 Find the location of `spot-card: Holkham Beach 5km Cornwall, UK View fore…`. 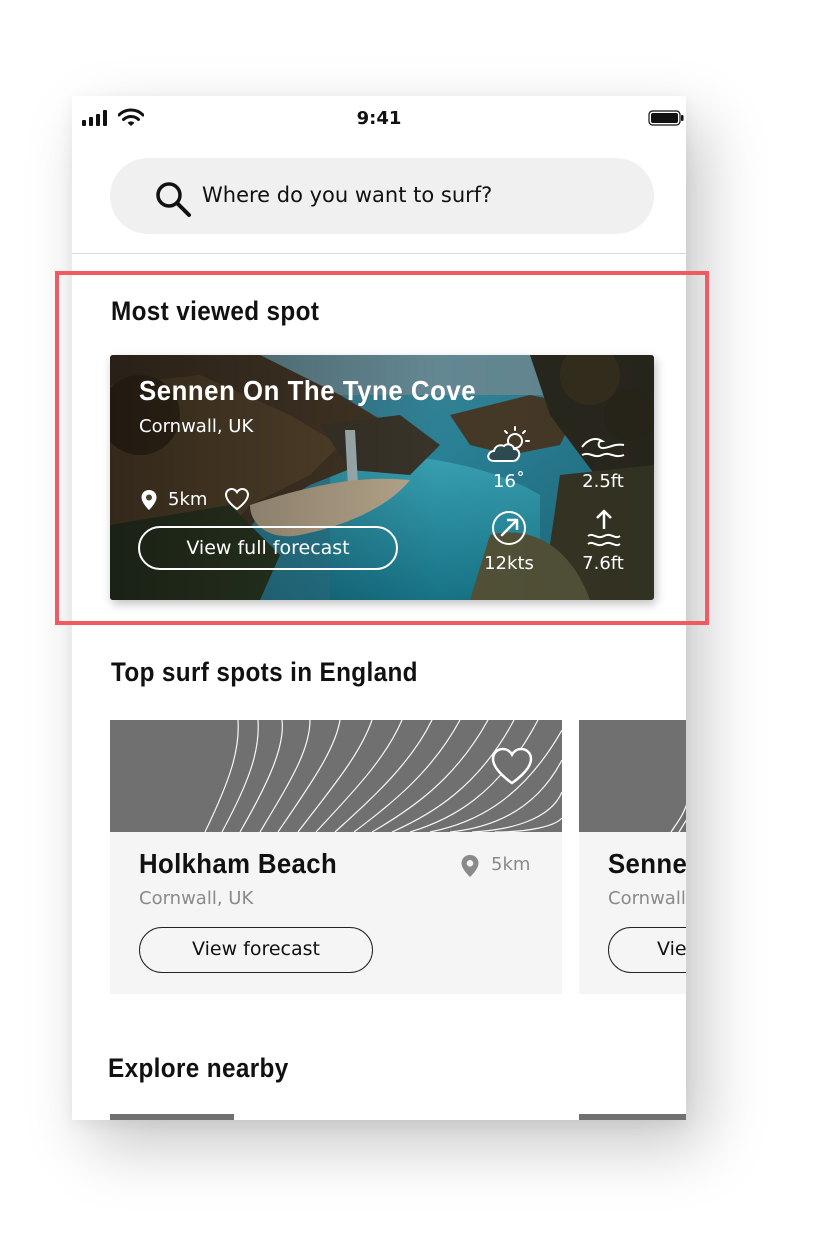

spot-card: Holkham Beach 5km Cornwall, UK View fore… is located at coordinates (336, 857).